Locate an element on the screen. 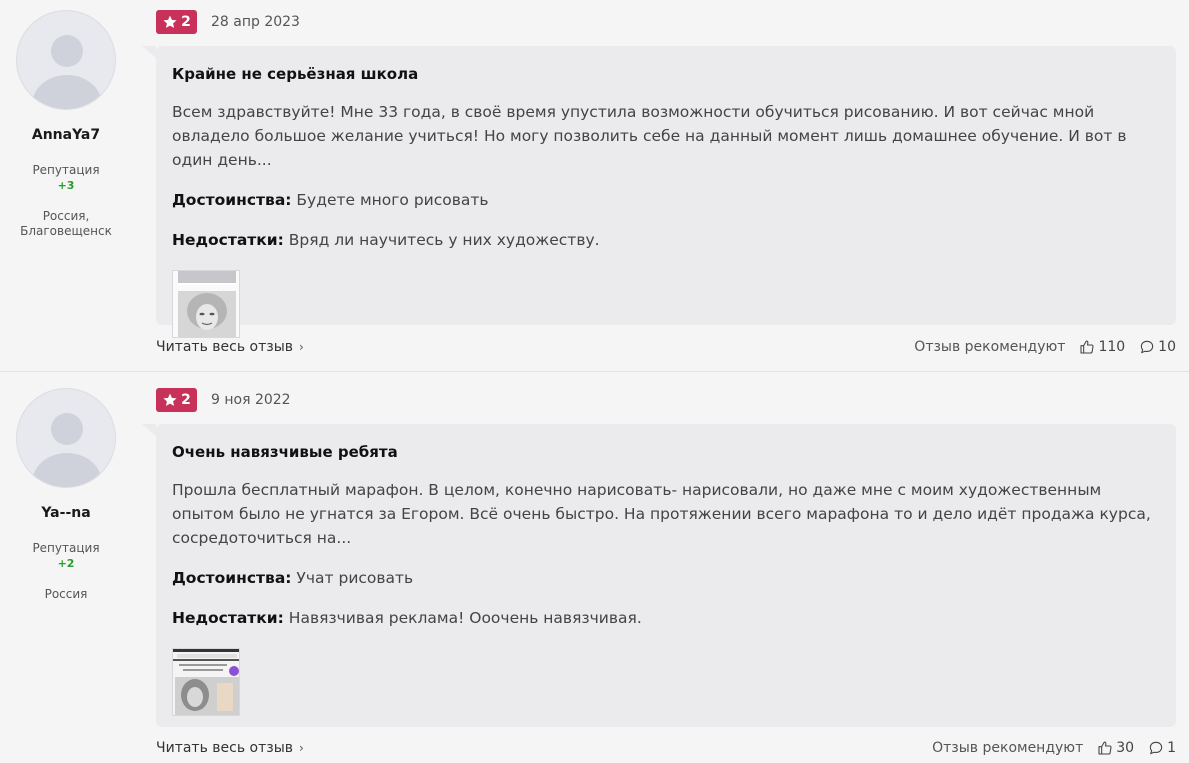  author-info: AnnaYa7 Репутация +3 Россия, Благовещенск is located at coordinates (66, 183).